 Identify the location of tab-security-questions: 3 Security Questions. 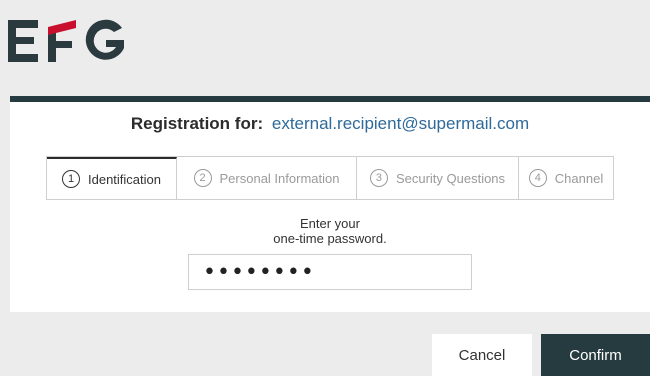
(438, 178).